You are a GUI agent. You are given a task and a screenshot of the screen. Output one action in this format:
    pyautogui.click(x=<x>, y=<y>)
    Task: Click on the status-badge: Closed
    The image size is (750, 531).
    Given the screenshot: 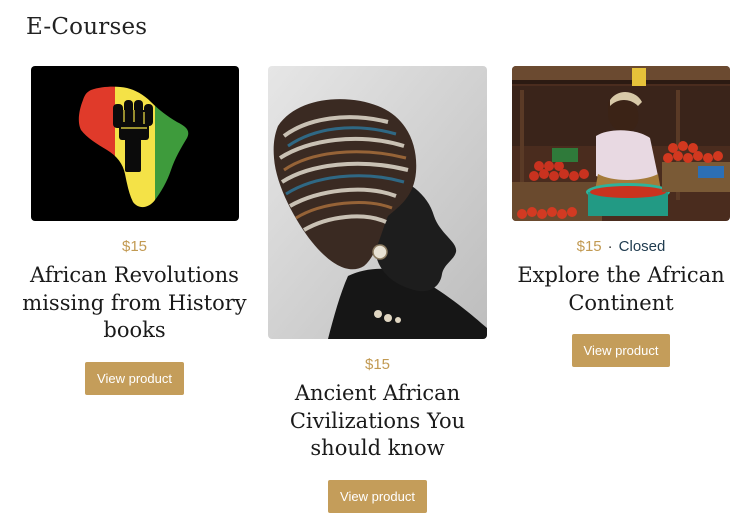 What is the action you would take?
    pyautogui.click(x=642, y=246)
    